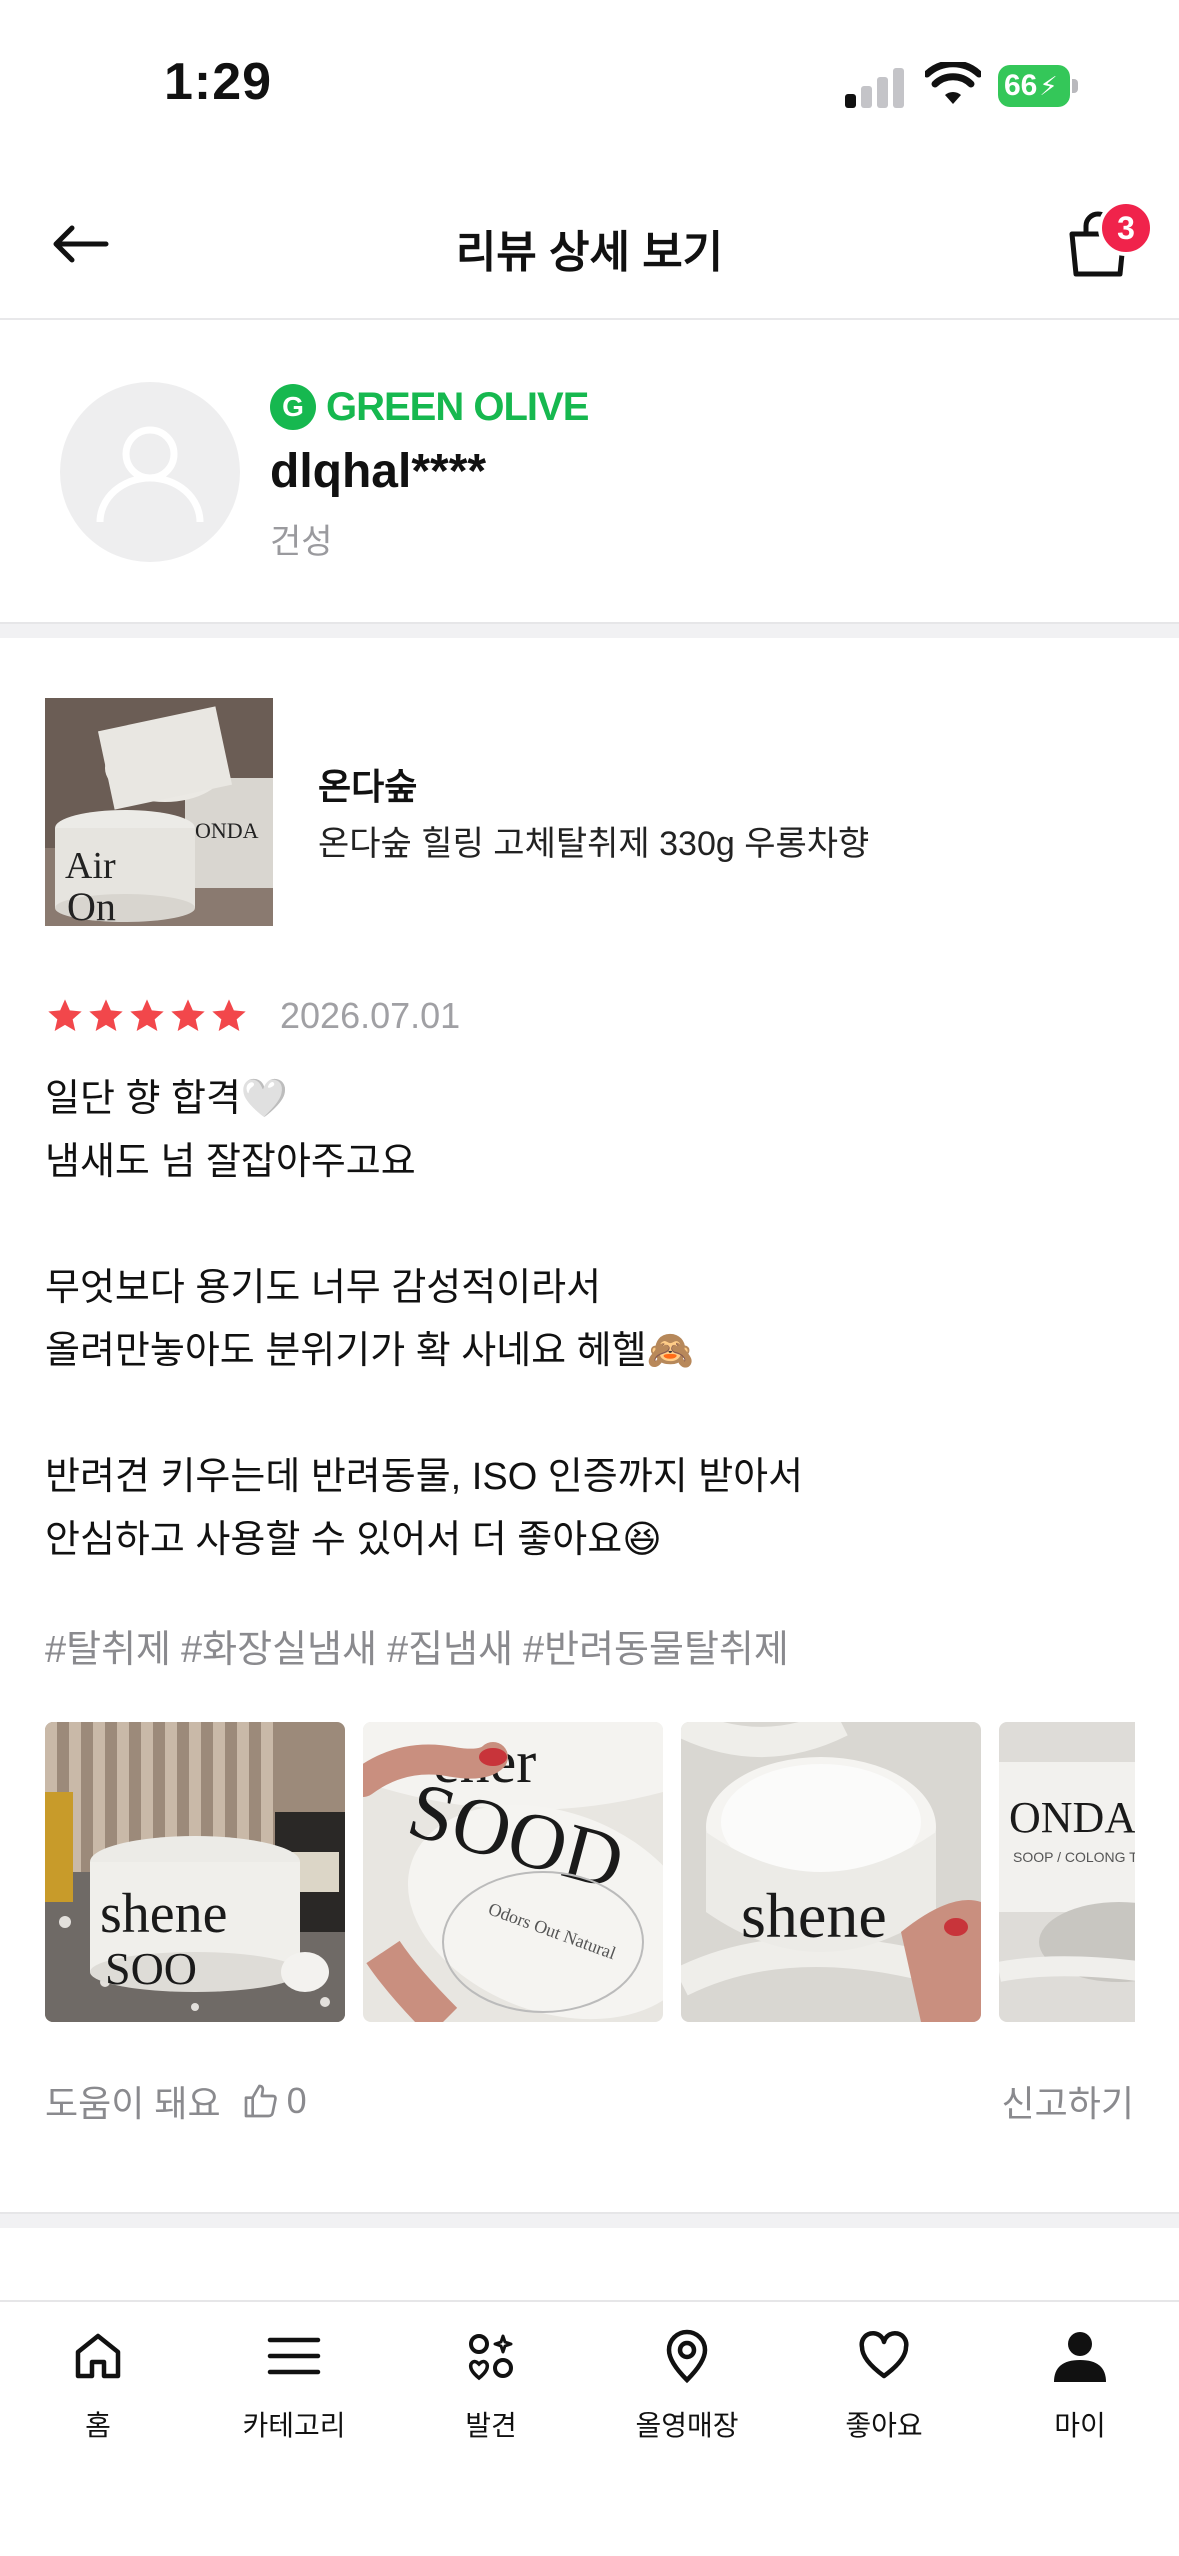  I want to click on tab-label: 좋아요, so click(884, 2425).